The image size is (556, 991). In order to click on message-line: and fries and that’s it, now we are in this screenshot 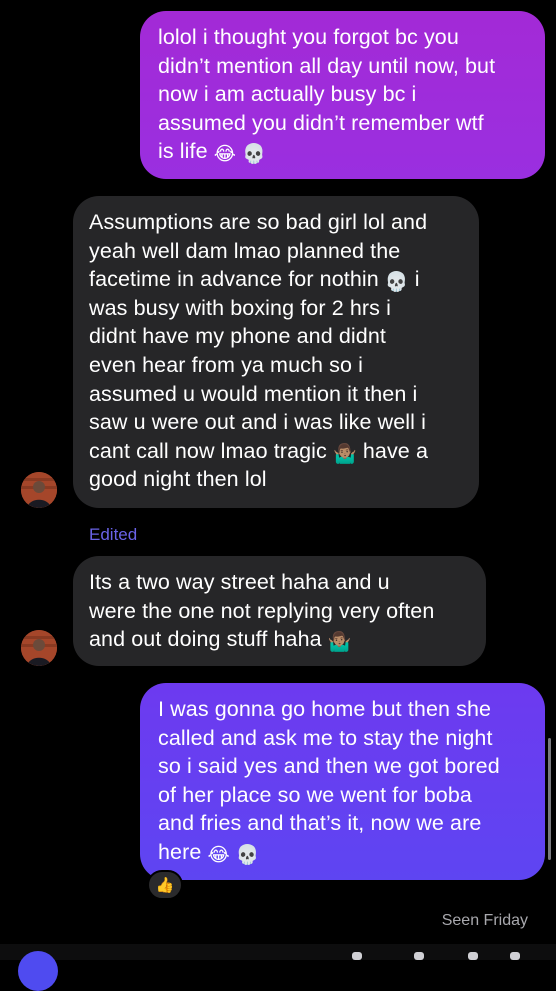, I will do `click(320, 823)`.